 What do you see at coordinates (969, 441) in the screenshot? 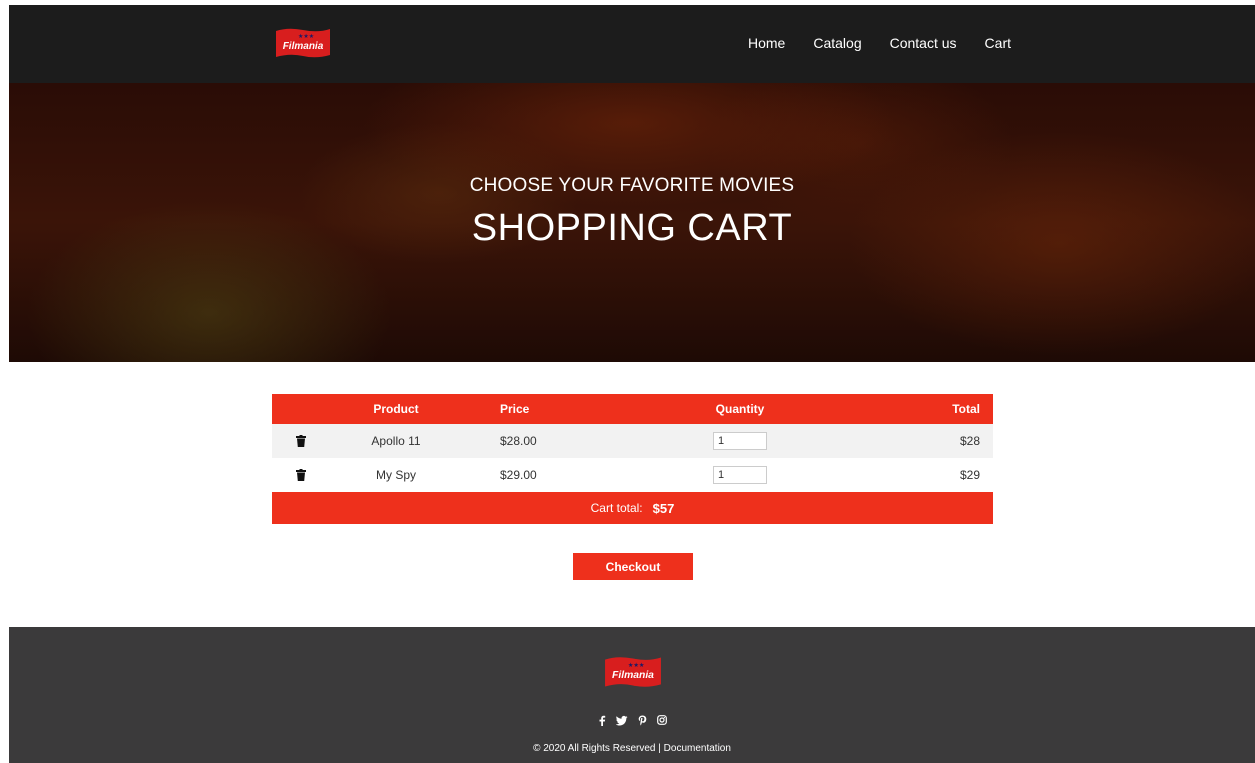
I see `row-total: $28` at bounding box center [969, 441].